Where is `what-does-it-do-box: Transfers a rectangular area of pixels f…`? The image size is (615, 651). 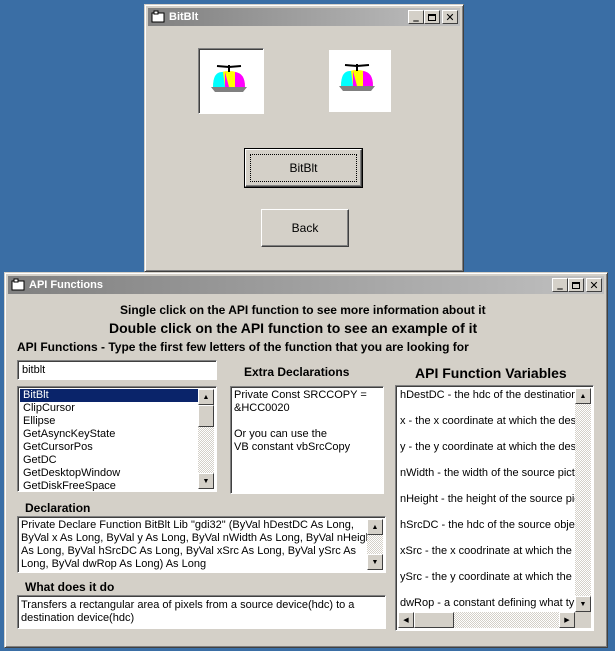 what-does-it-do-box: Transfers a rectangular area of pixels f… is located at coordinates (201, 612).